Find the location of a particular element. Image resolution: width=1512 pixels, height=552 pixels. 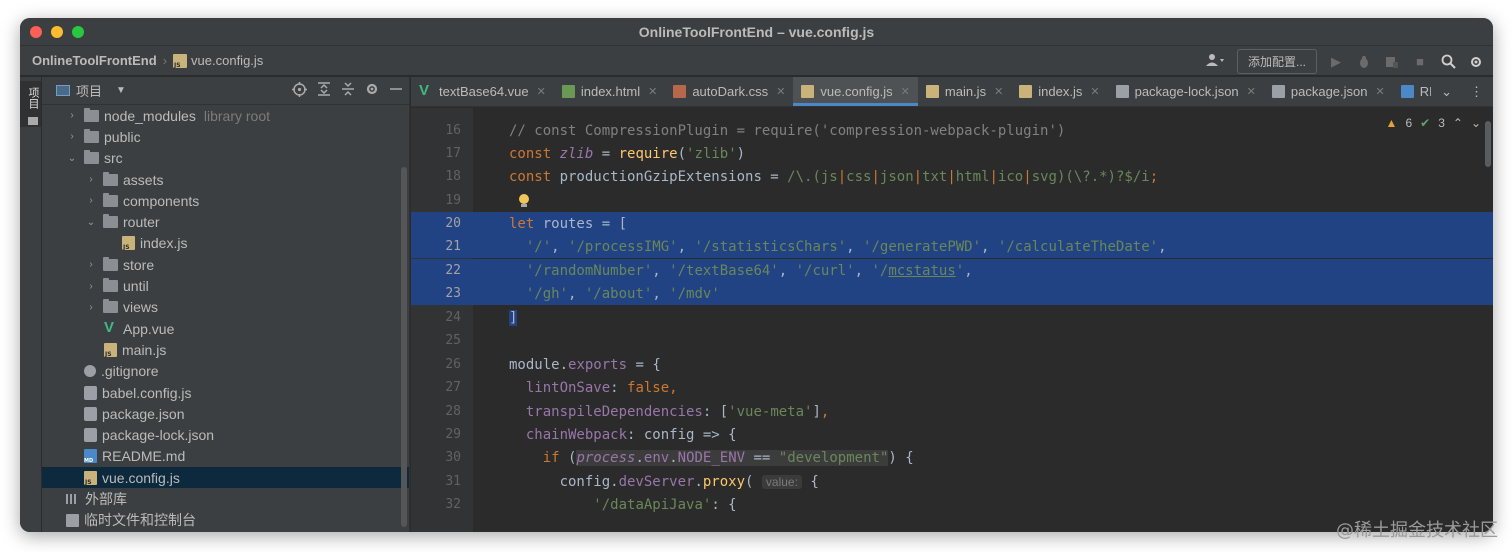

chevron-up-icon: ⌃ is located at coordinates (1458, 123).